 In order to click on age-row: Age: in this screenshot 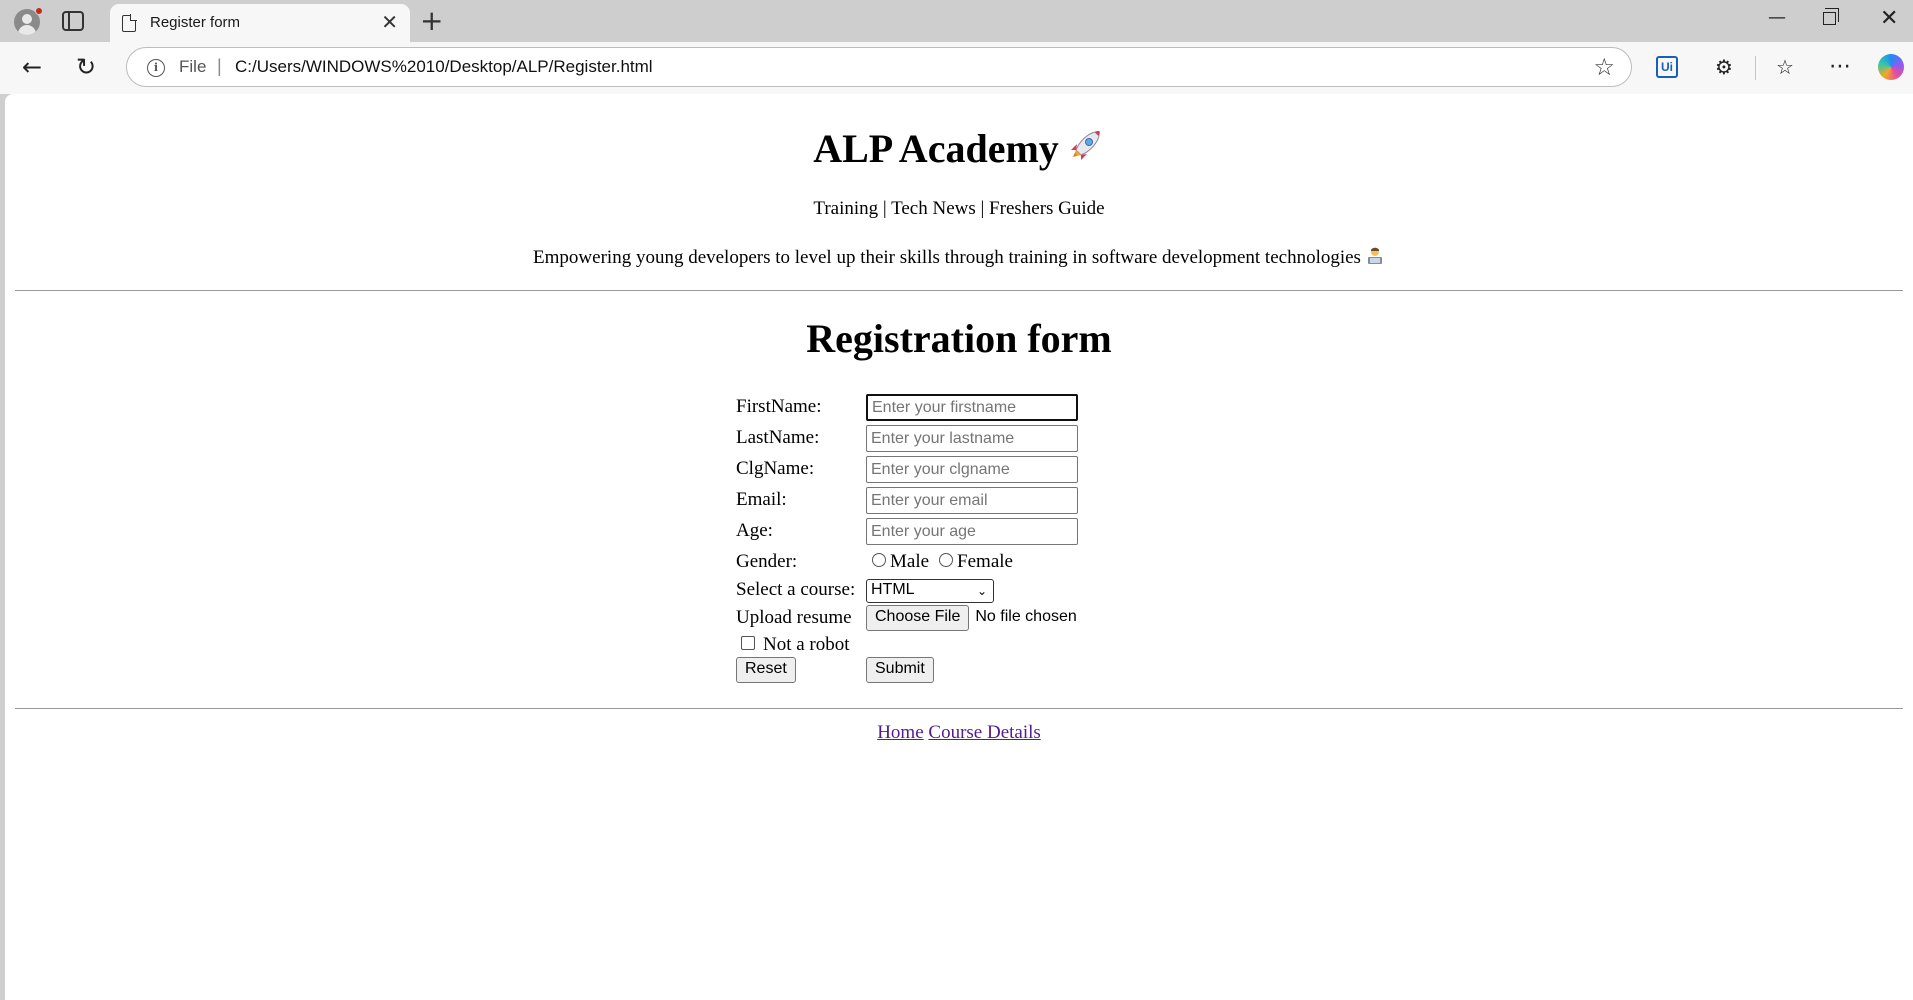, I will do `click(936, 531)`.